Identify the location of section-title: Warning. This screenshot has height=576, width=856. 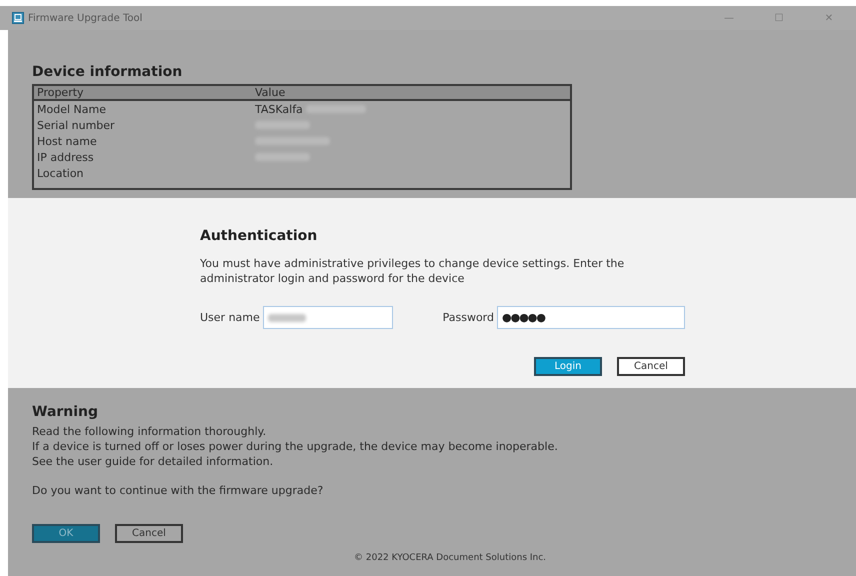
(66, 412).